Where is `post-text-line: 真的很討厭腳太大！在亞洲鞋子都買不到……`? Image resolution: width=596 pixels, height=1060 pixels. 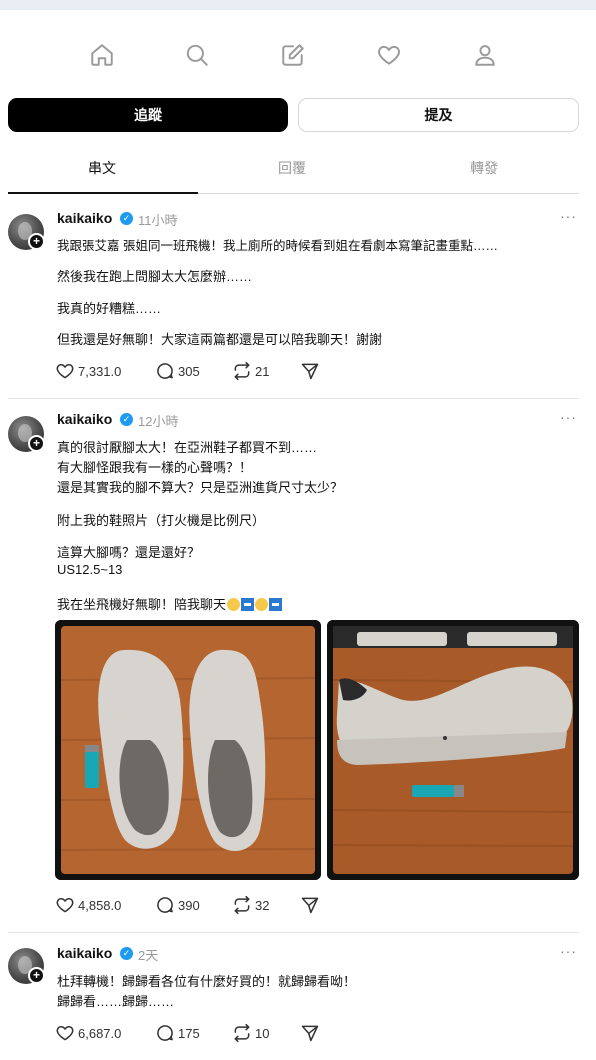
post-text-line: 真的很討厭腳太大！在亞洲鞋子都買不到…… is located at coordinates (187, 447).